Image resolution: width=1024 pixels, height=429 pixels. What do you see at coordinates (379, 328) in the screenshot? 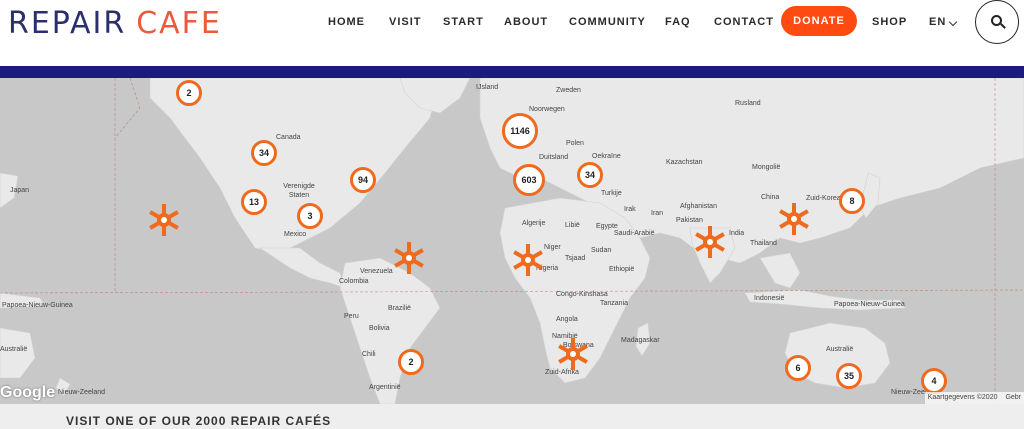
I see `map-label: Bolivia` at bounding box center [379, 328].